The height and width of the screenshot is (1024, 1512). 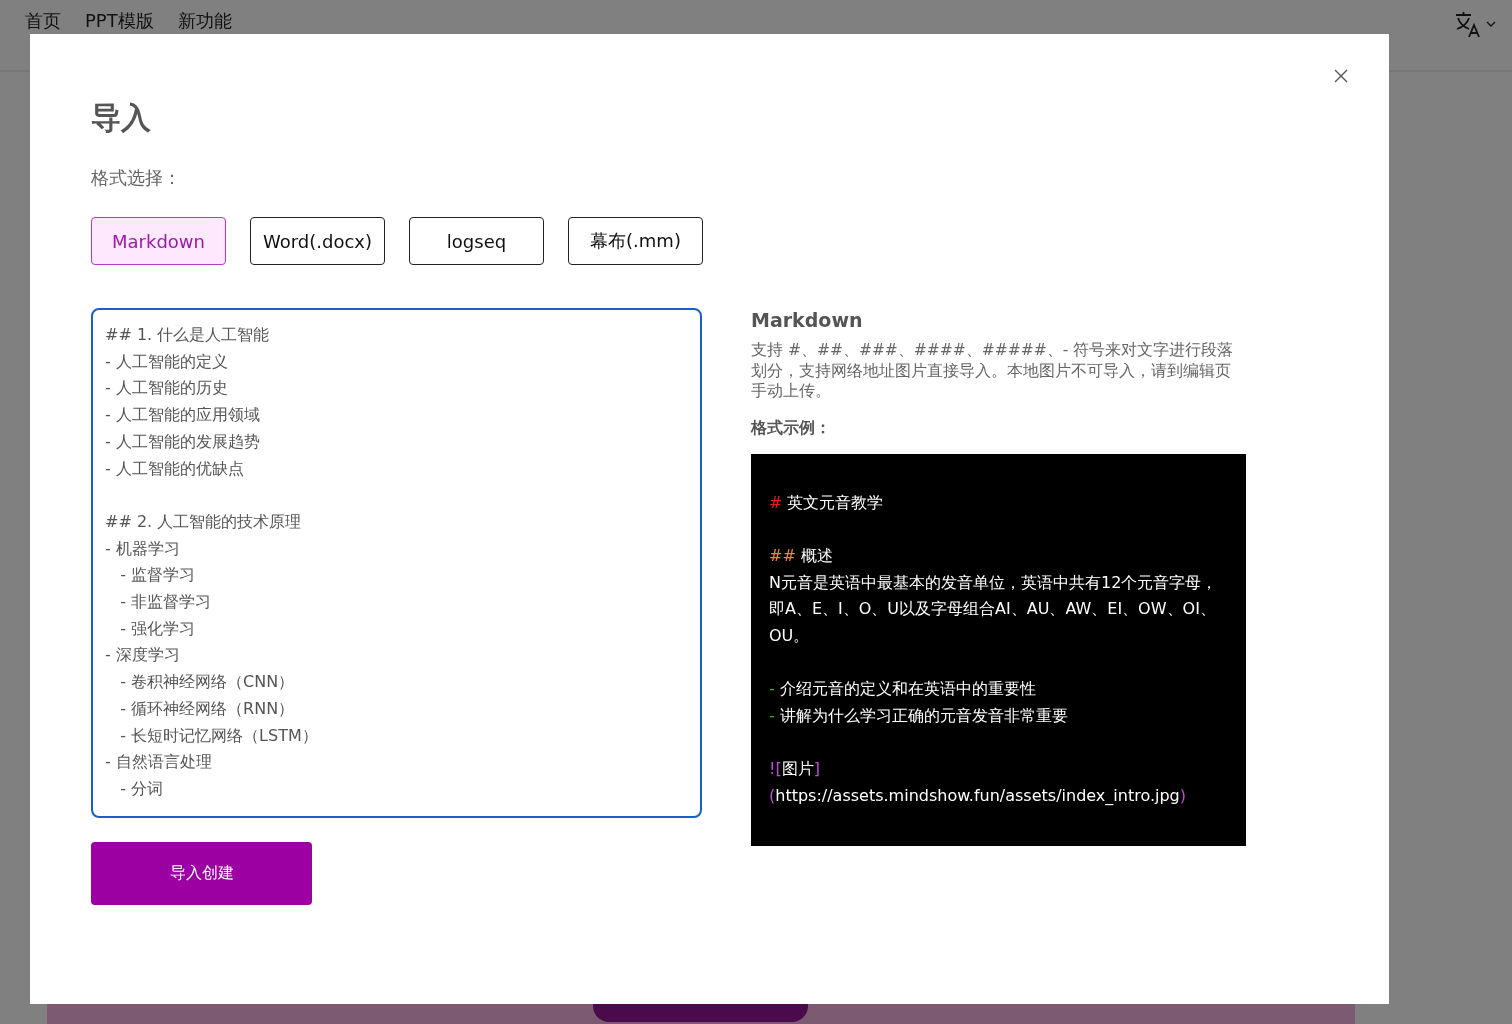 I want to click on list-item-text: - 讲解为什么学习正确的元音发音非常重要, so click(x=919, y=716).